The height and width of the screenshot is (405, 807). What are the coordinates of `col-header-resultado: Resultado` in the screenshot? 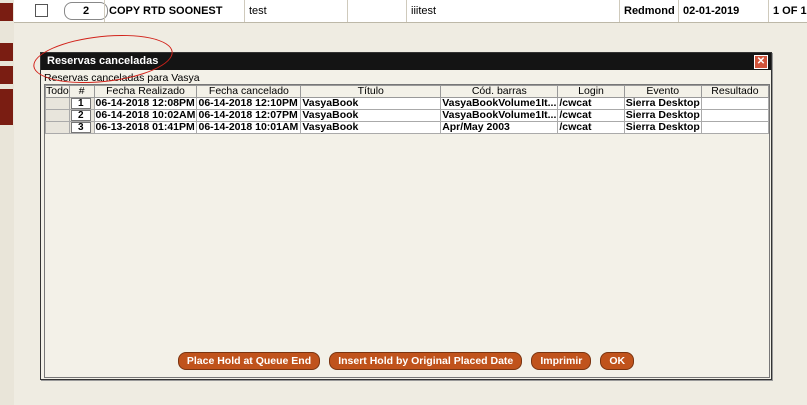 It's located at (735, 91).